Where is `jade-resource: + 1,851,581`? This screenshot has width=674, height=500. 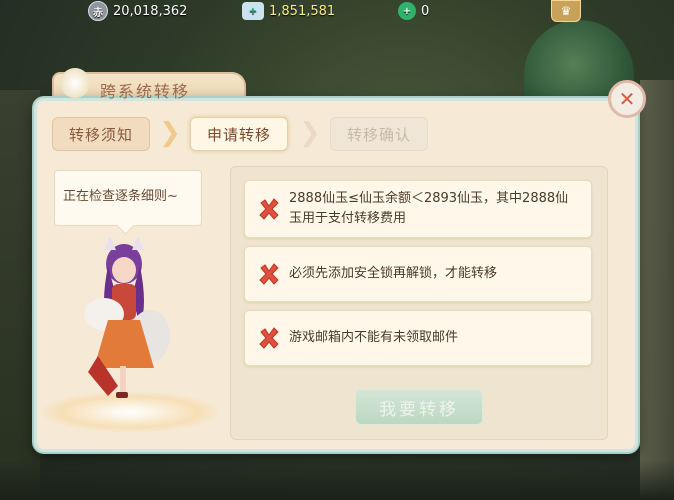 jade-resource: + 1,851,581 is located at coordinates (288, 11).